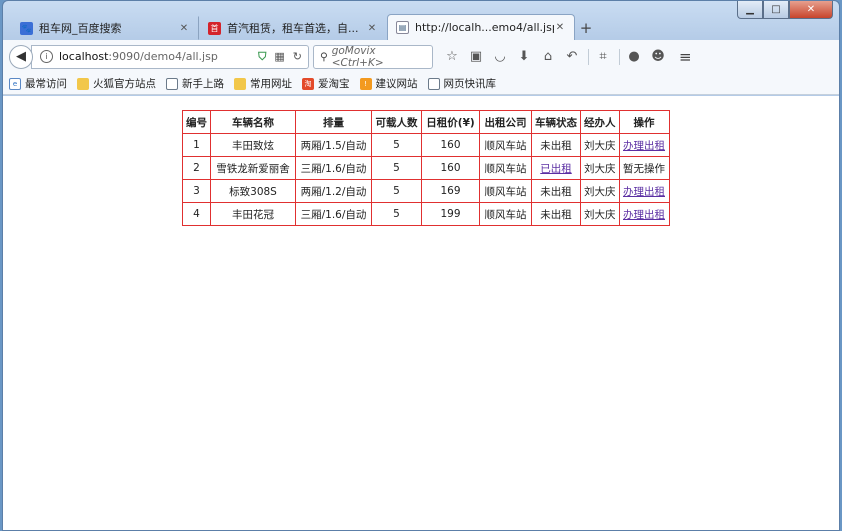  I want to click on bookmark-firefox-official: 火狐官方站点, so click(116, 83).